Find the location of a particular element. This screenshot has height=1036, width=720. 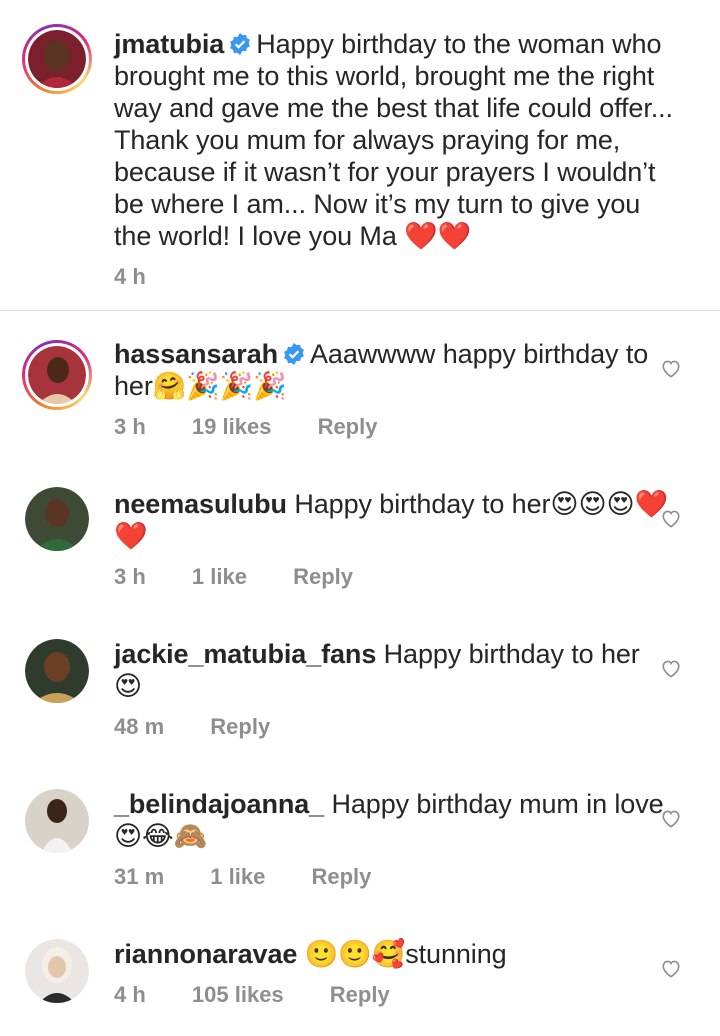

comment-username: riannonaravae is located at coordinates (205, 954).